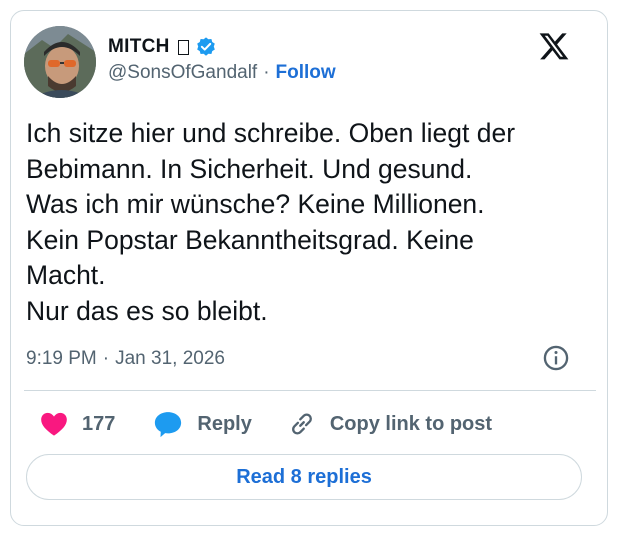 The image size is (620, 538). I want to click on verified-badge-icon, so click(205, 46).